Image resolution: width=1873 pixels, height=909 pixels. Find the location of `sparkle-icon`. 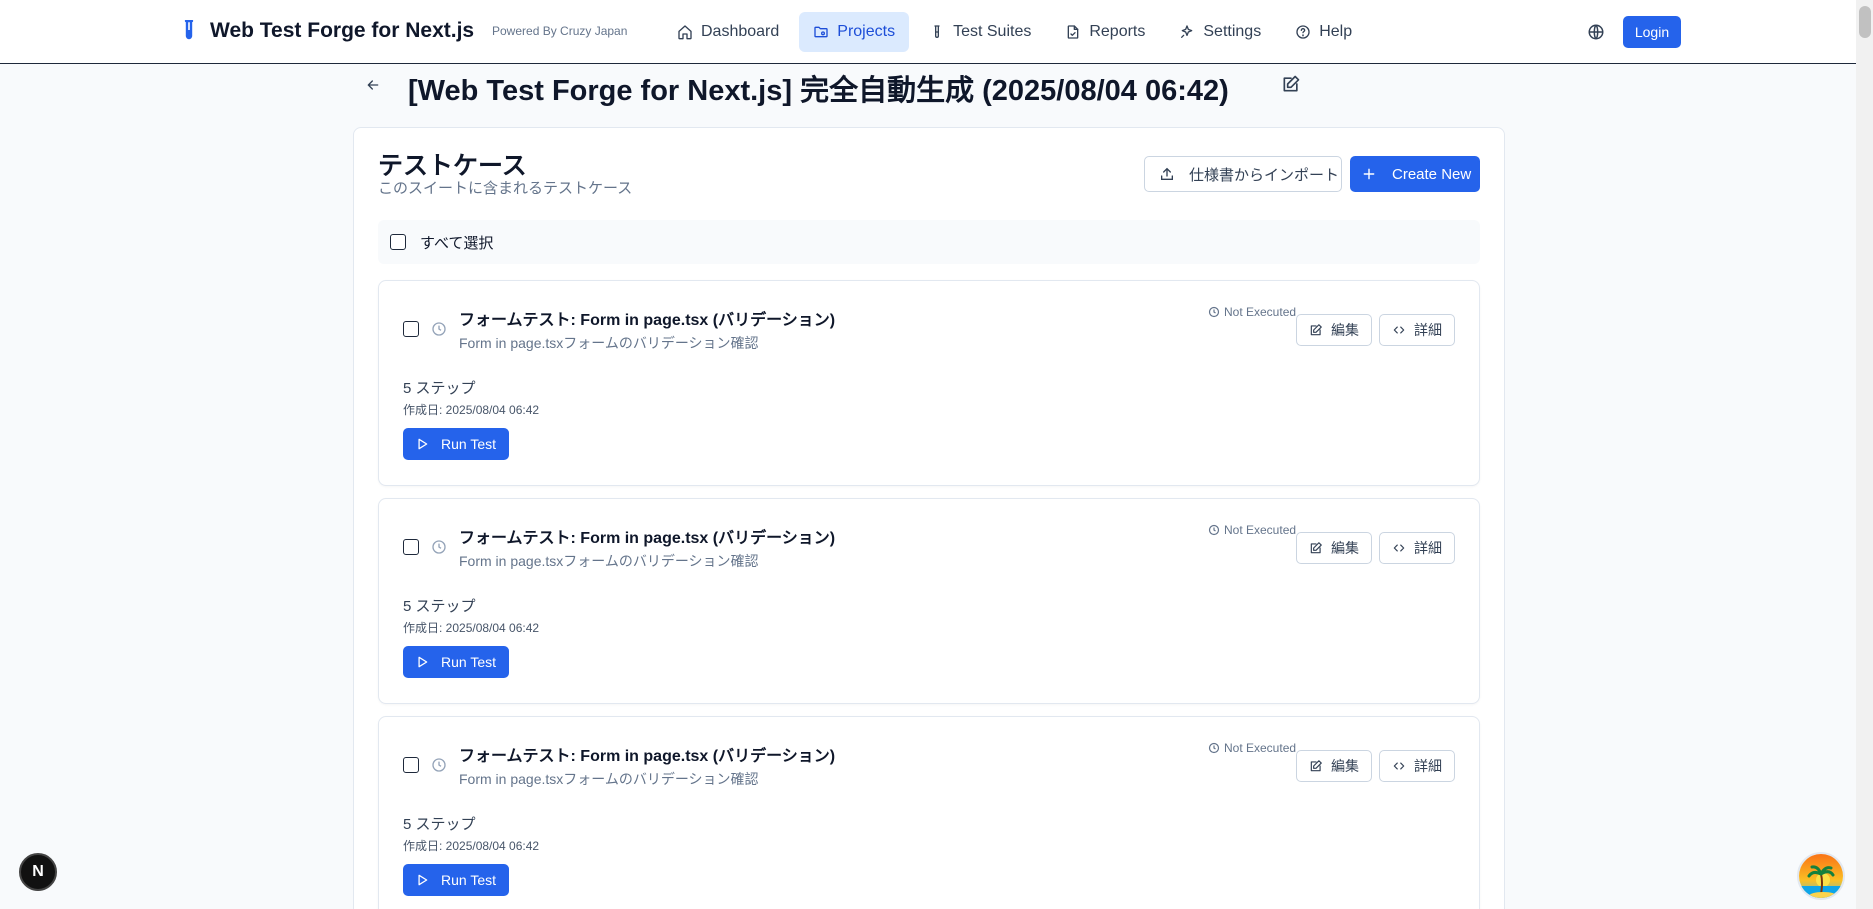

sparkle-icon is located at coordinates (1187, 31).